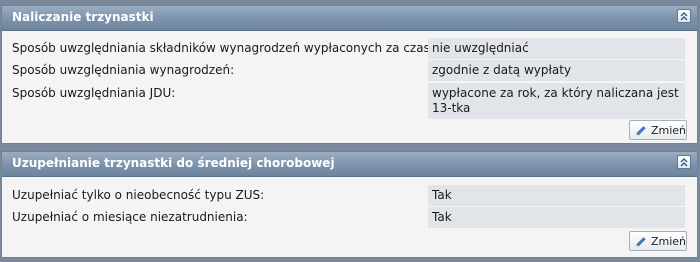 The image size is (700, 262). I want to click on row-label: Sposób uwzględniania JDU:, so click(94, 93).